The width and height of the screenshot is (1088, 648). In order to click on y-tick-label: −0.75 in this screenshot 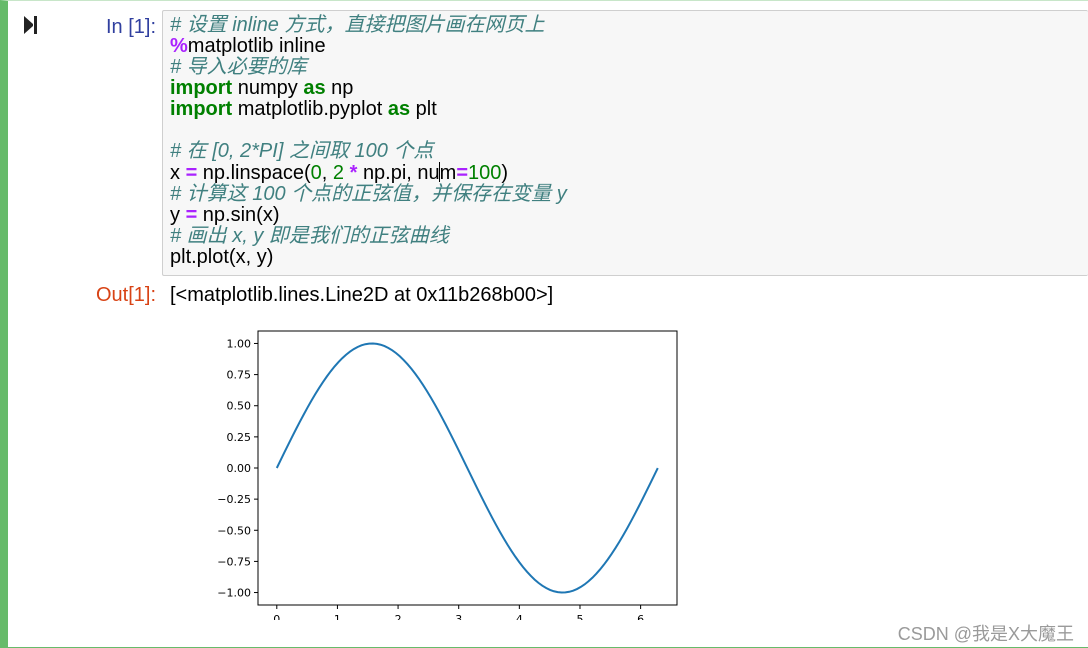, I will do `click(234, 561)`.